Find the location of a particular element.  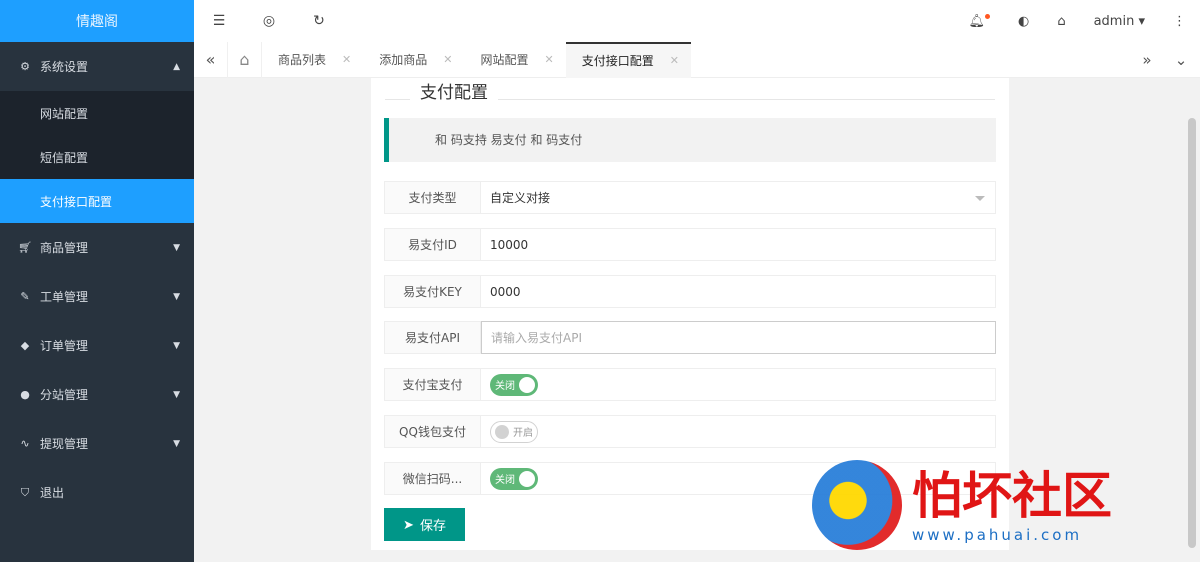

tab-bar: « ⌂ 商品列表 ✕ 添加商品 ✕ 网站配置 ✕ 支付接口配置 ✕ » ⌄ is located at coordinates (697, 59).